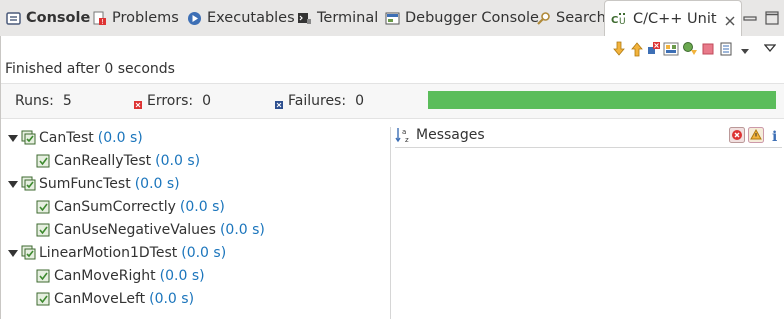  What do you see at coordinates (304, 18) in the screenshot?
I see `terminal-icon` at bounding box center [304, 18].